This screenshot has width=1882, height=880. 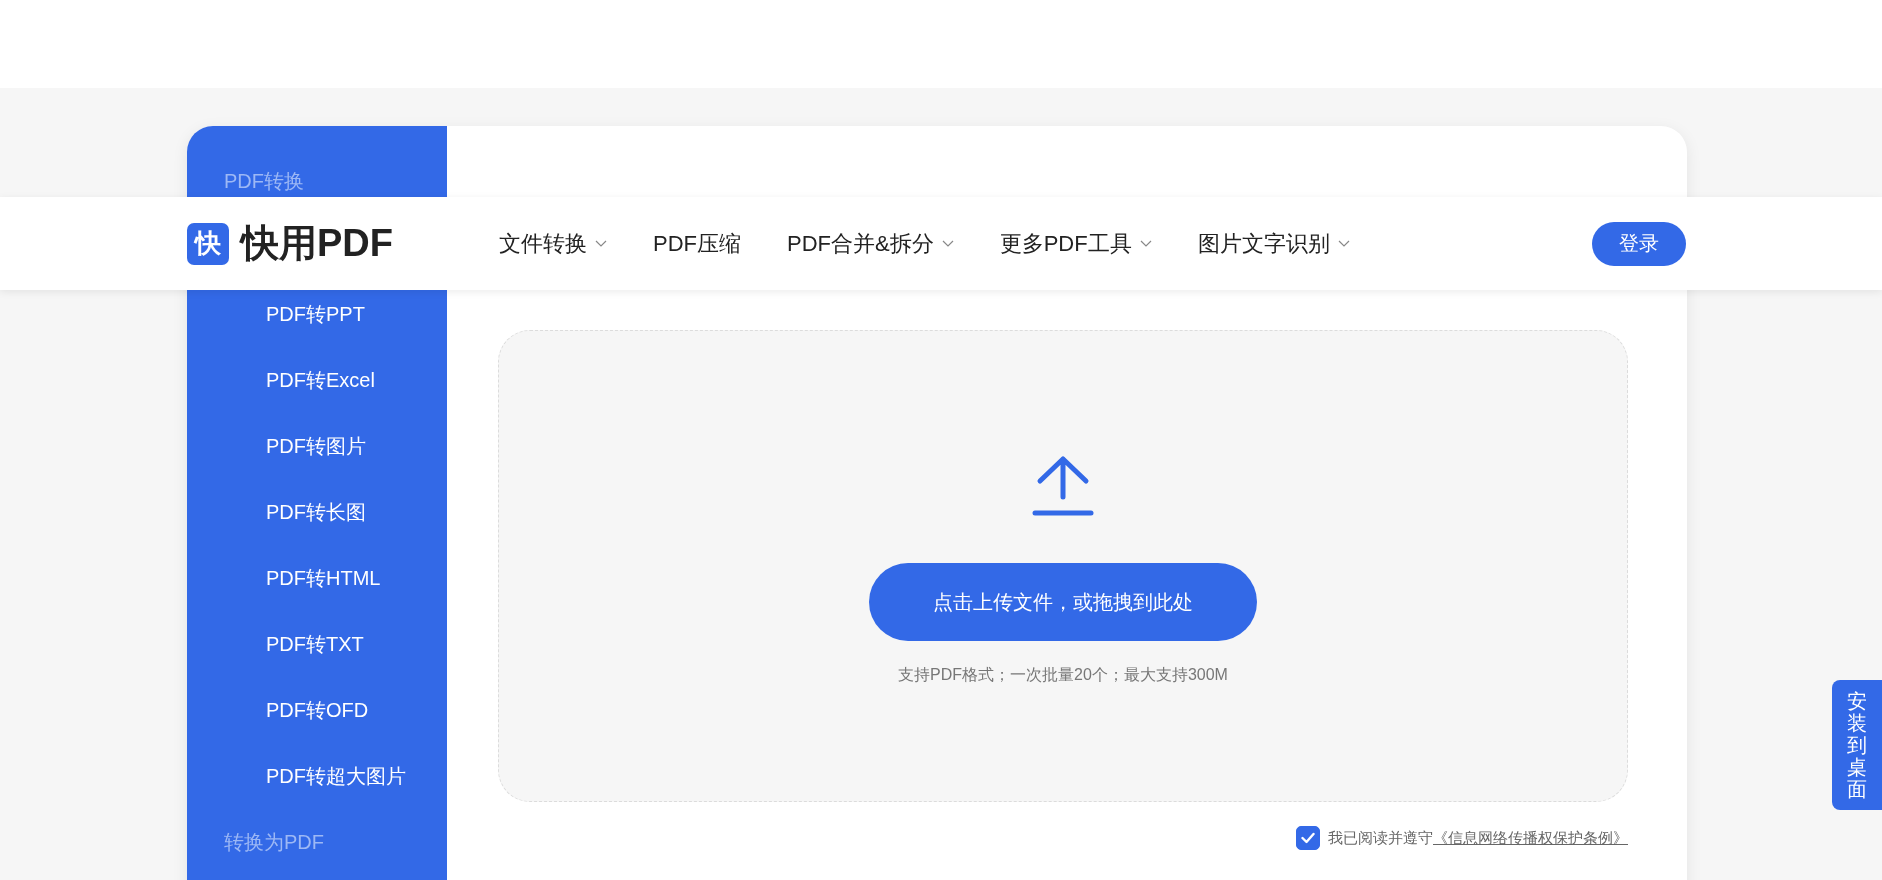 I want to click on nav-menu-item: 更多PDF工具, so click(x=1075, y=243).